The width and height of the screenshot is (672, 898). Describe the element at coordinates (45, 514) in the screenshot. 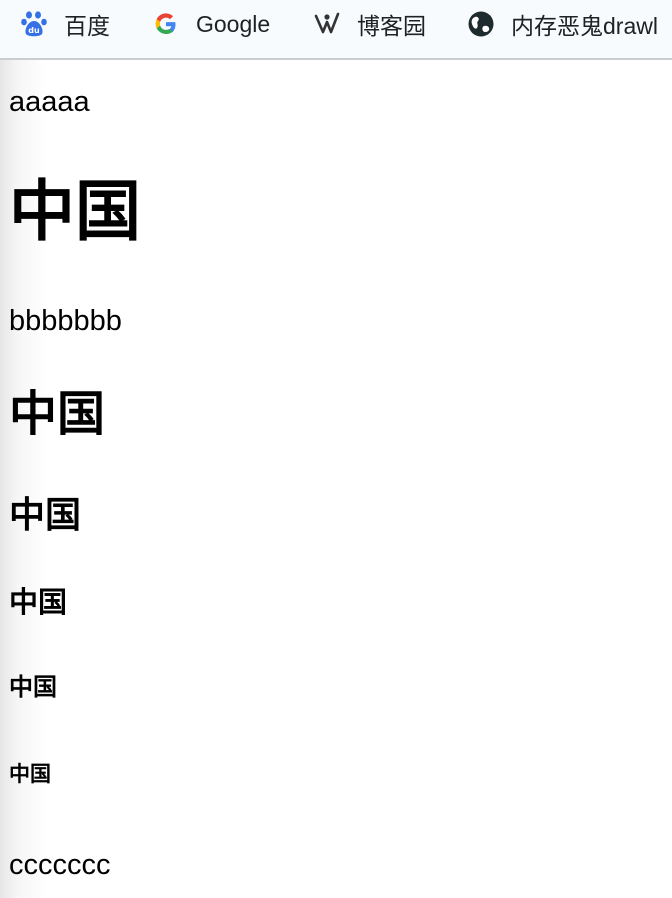

I see `heading-3: 中国` at that location.